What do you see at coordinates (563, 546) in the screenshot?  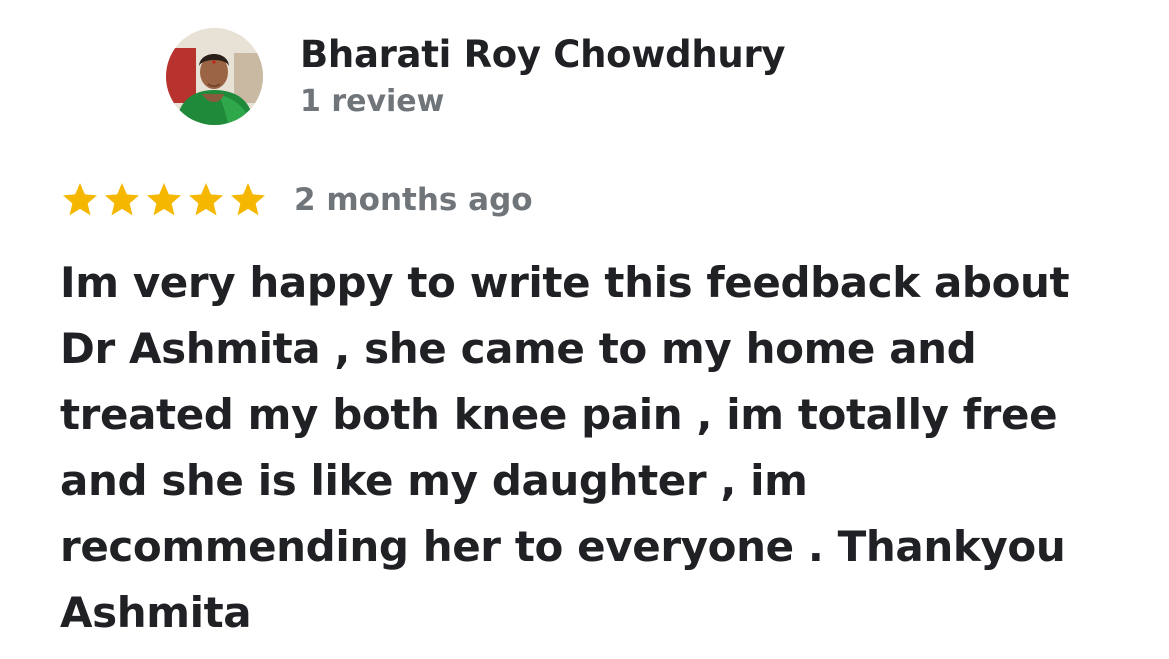 I see `review-text-line: recommending her to everyone . Thankyou` at bounding box center [563, 546].